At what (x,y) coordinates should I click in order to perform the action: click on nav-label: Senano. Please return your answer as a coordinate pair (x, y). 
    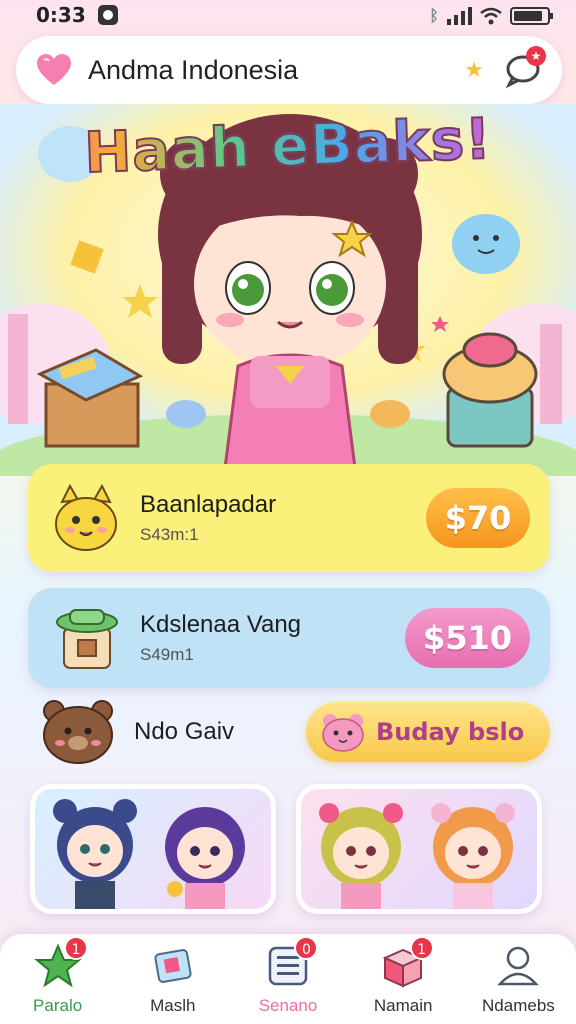
    Looking at the image, I should click on (288, 1005).